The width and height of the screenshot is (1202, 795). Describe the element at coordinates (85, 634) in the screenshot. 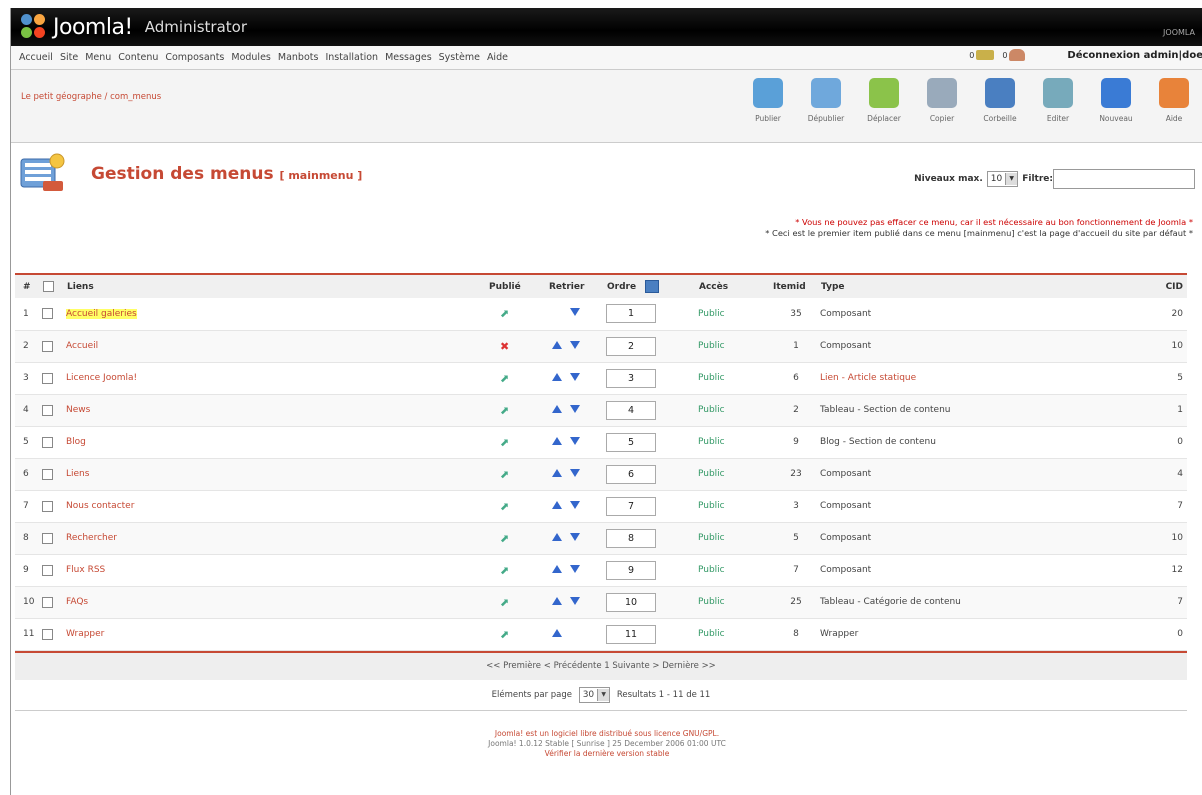

I see `menu-item-link: Wrapper` at that location.